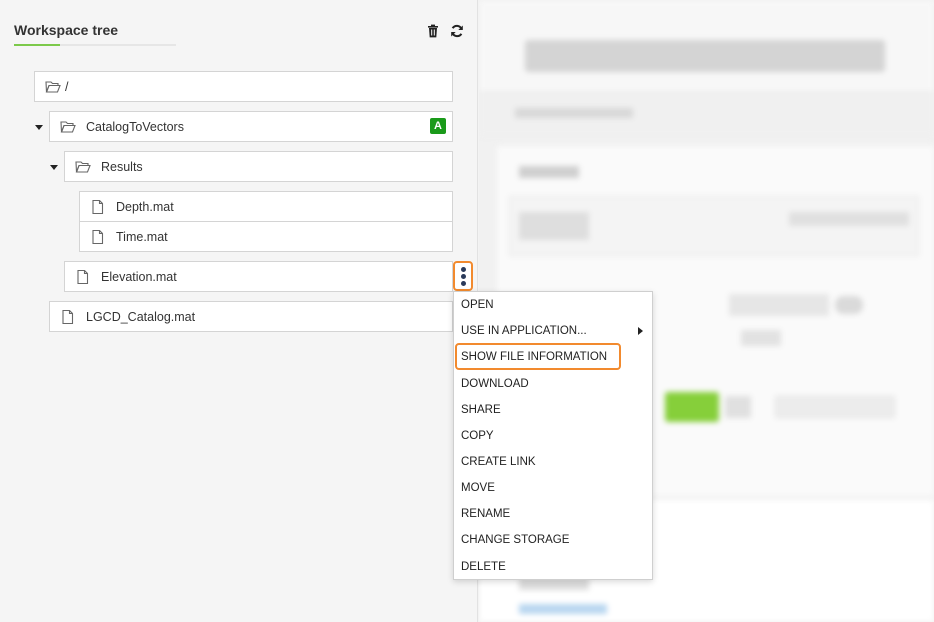  Describe the element at coordinates (251, 316) in the screenshot. I see `tree-node-lgcd-catalog: LGCD_Catalog.mat` at that location.